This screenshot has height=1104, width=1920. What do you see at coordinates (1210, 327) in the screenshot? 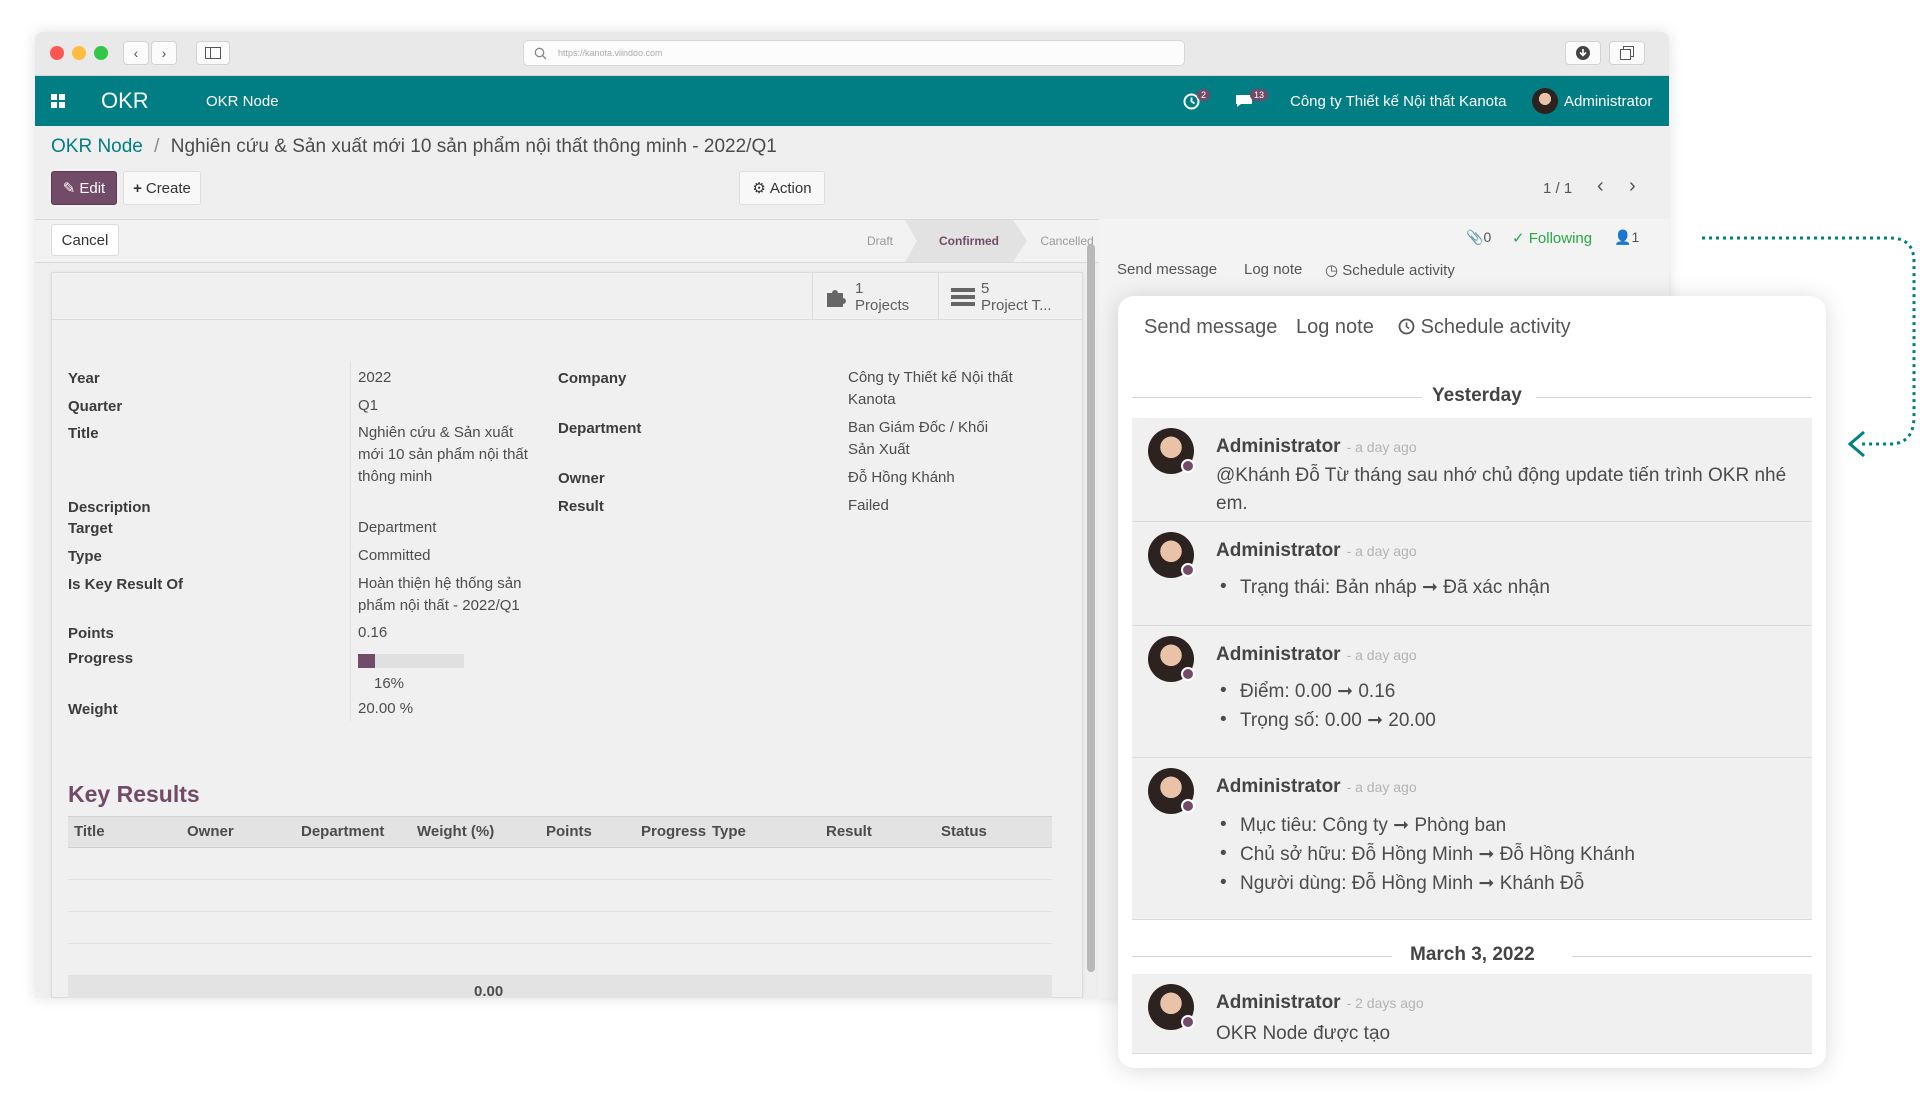
I see `send-message-button: Send message` at bounding box center [1210, 327].